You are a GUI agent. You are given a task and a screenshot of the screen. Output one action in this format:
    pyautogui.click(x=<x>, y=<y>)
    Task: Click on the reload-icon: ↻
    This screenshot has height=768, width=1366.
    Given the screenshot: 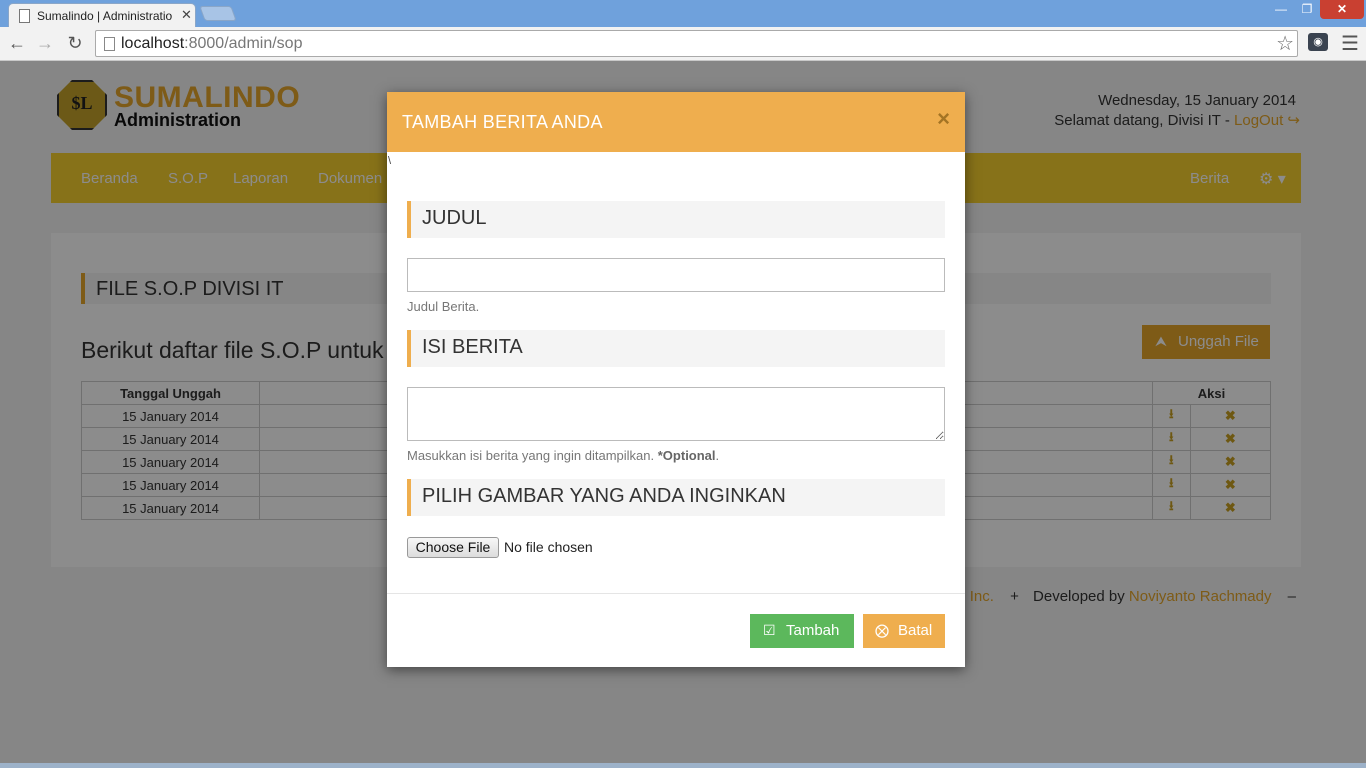 What is the action you would take?
    pyautogui.click(x=75, y=43)
    